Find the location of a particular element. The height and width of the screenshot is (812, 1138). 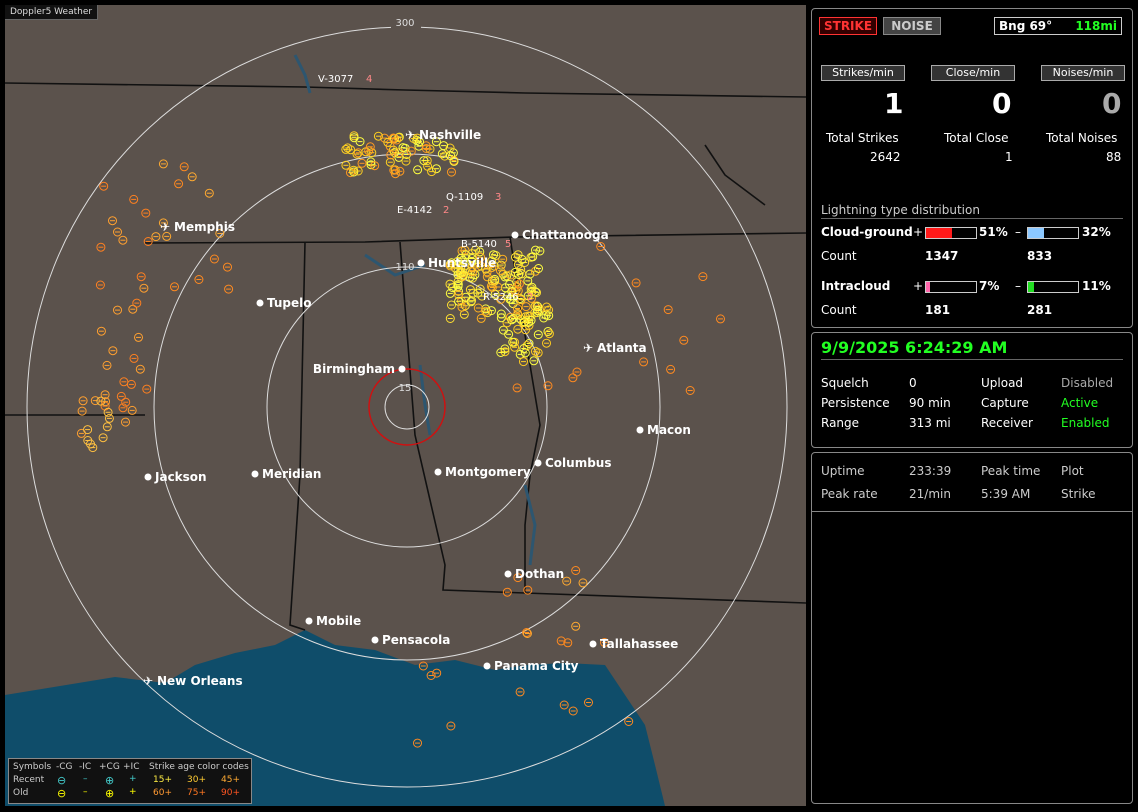

stats-divider is located at coordinates (972, 511).